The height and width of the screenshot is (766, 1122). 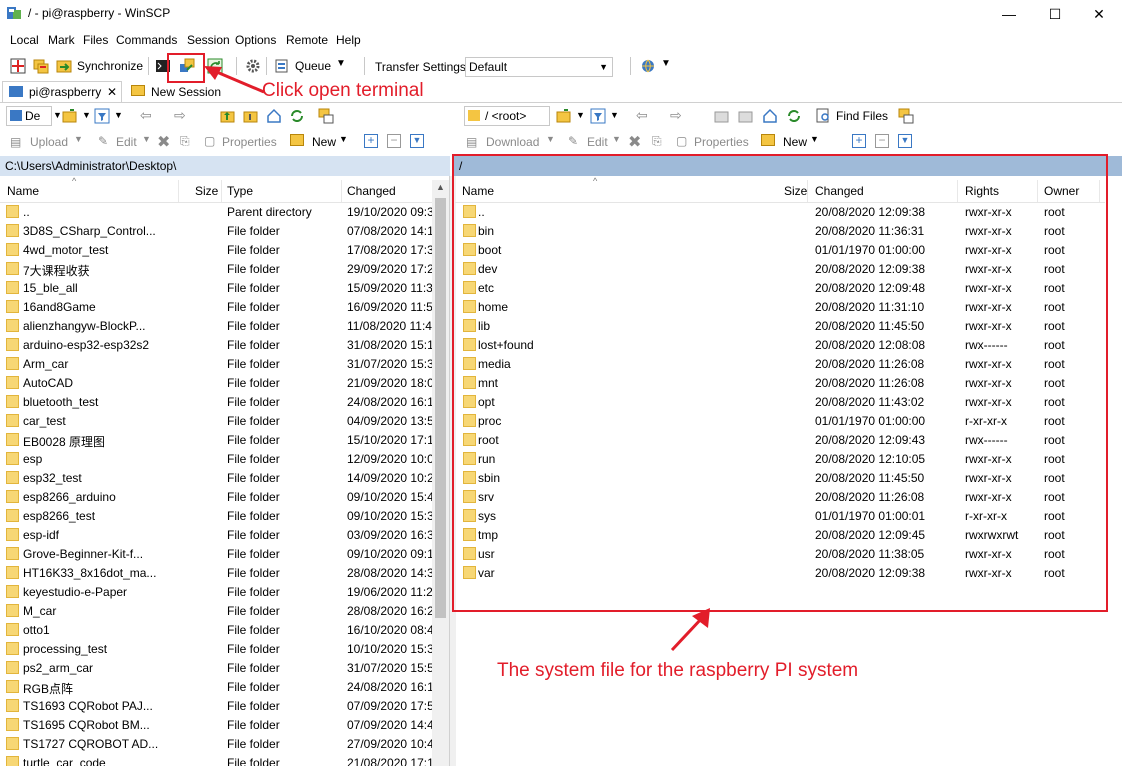 I want to click on table-row: esp-idf File folder 03/09/2020 16:3, so click(x=216, y=535).